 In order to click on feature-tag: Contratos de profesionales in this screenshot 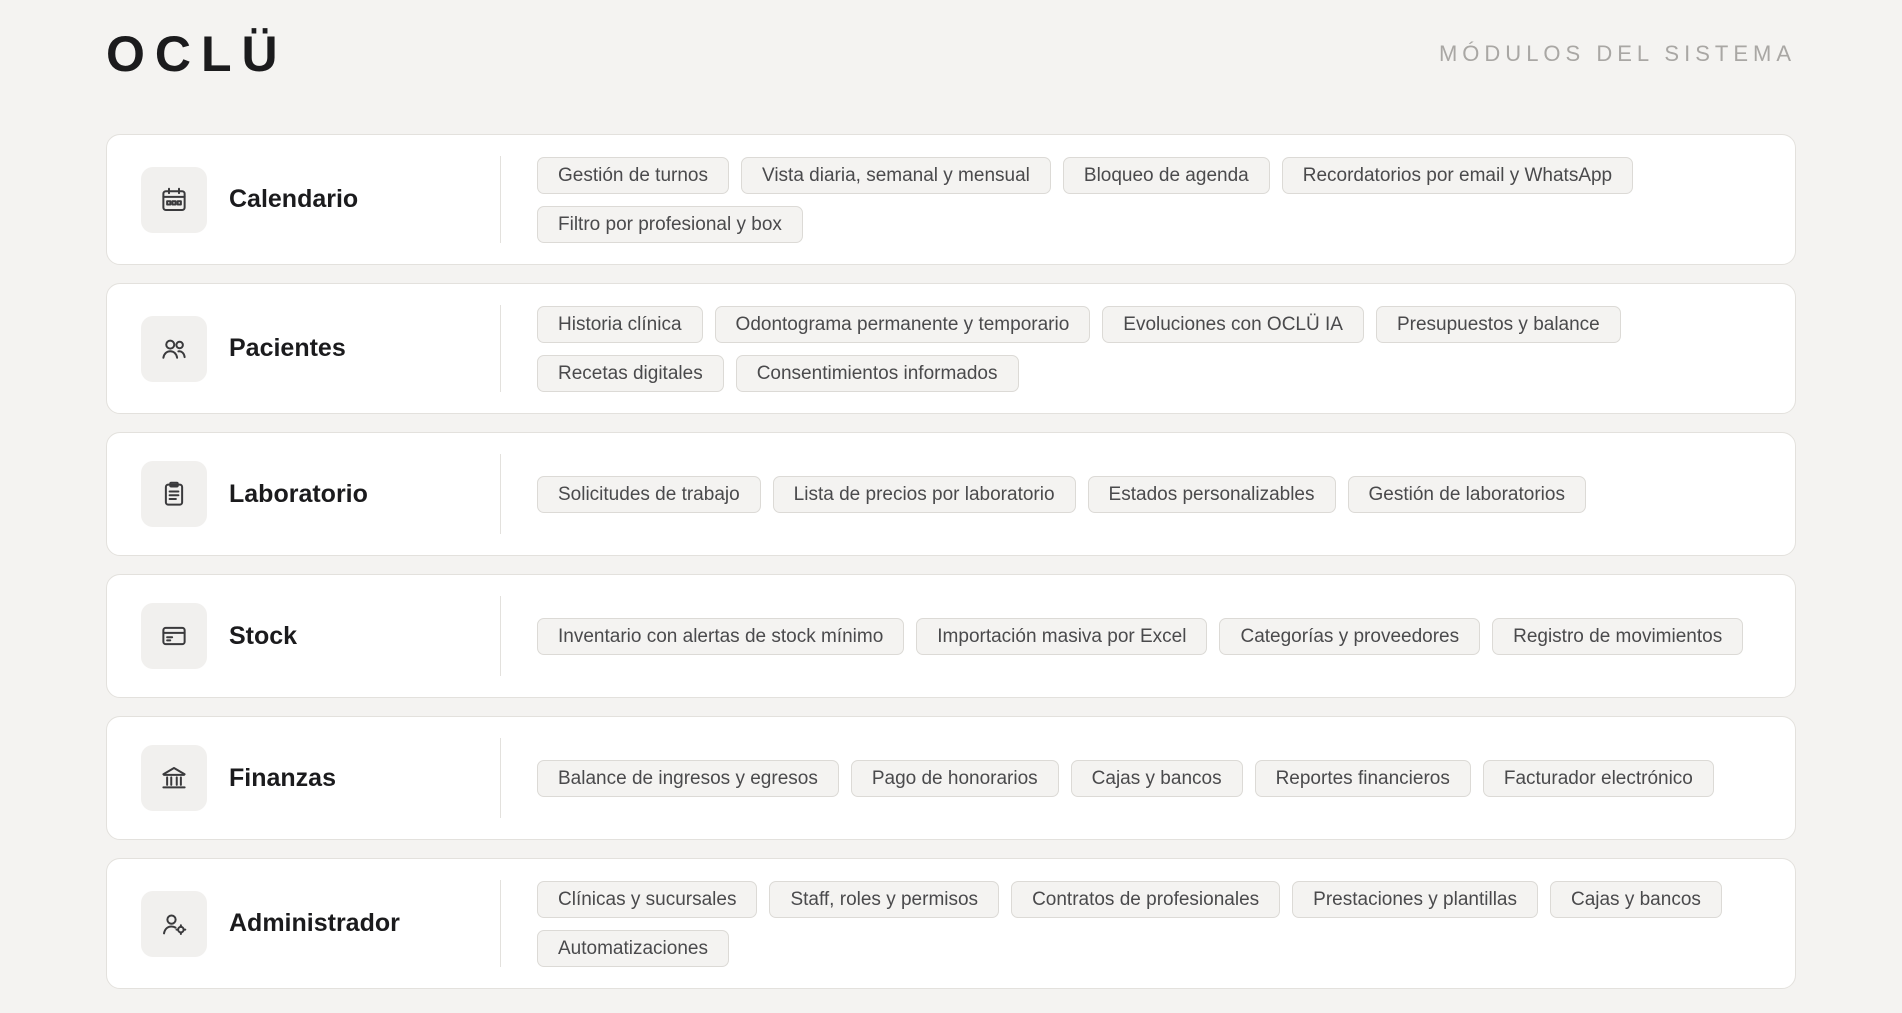, I will do `click(1146, 899)`.